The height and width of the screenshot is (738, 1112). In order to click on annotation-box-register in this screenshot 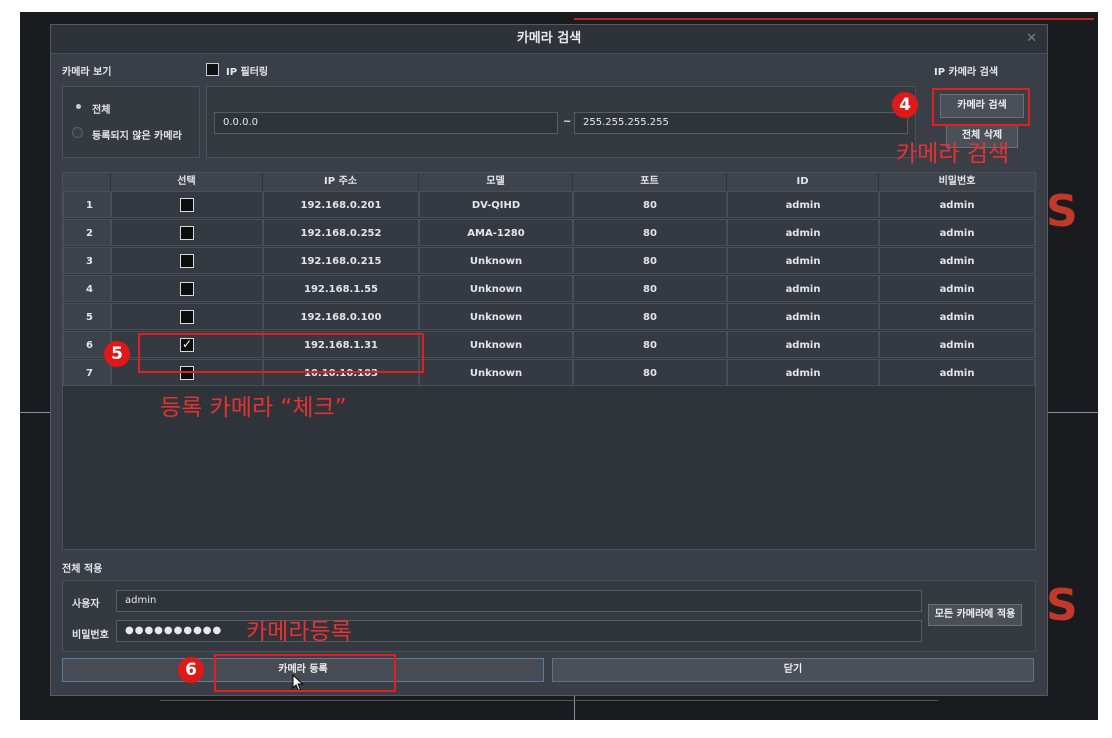, I will do `click(305, 673)`.